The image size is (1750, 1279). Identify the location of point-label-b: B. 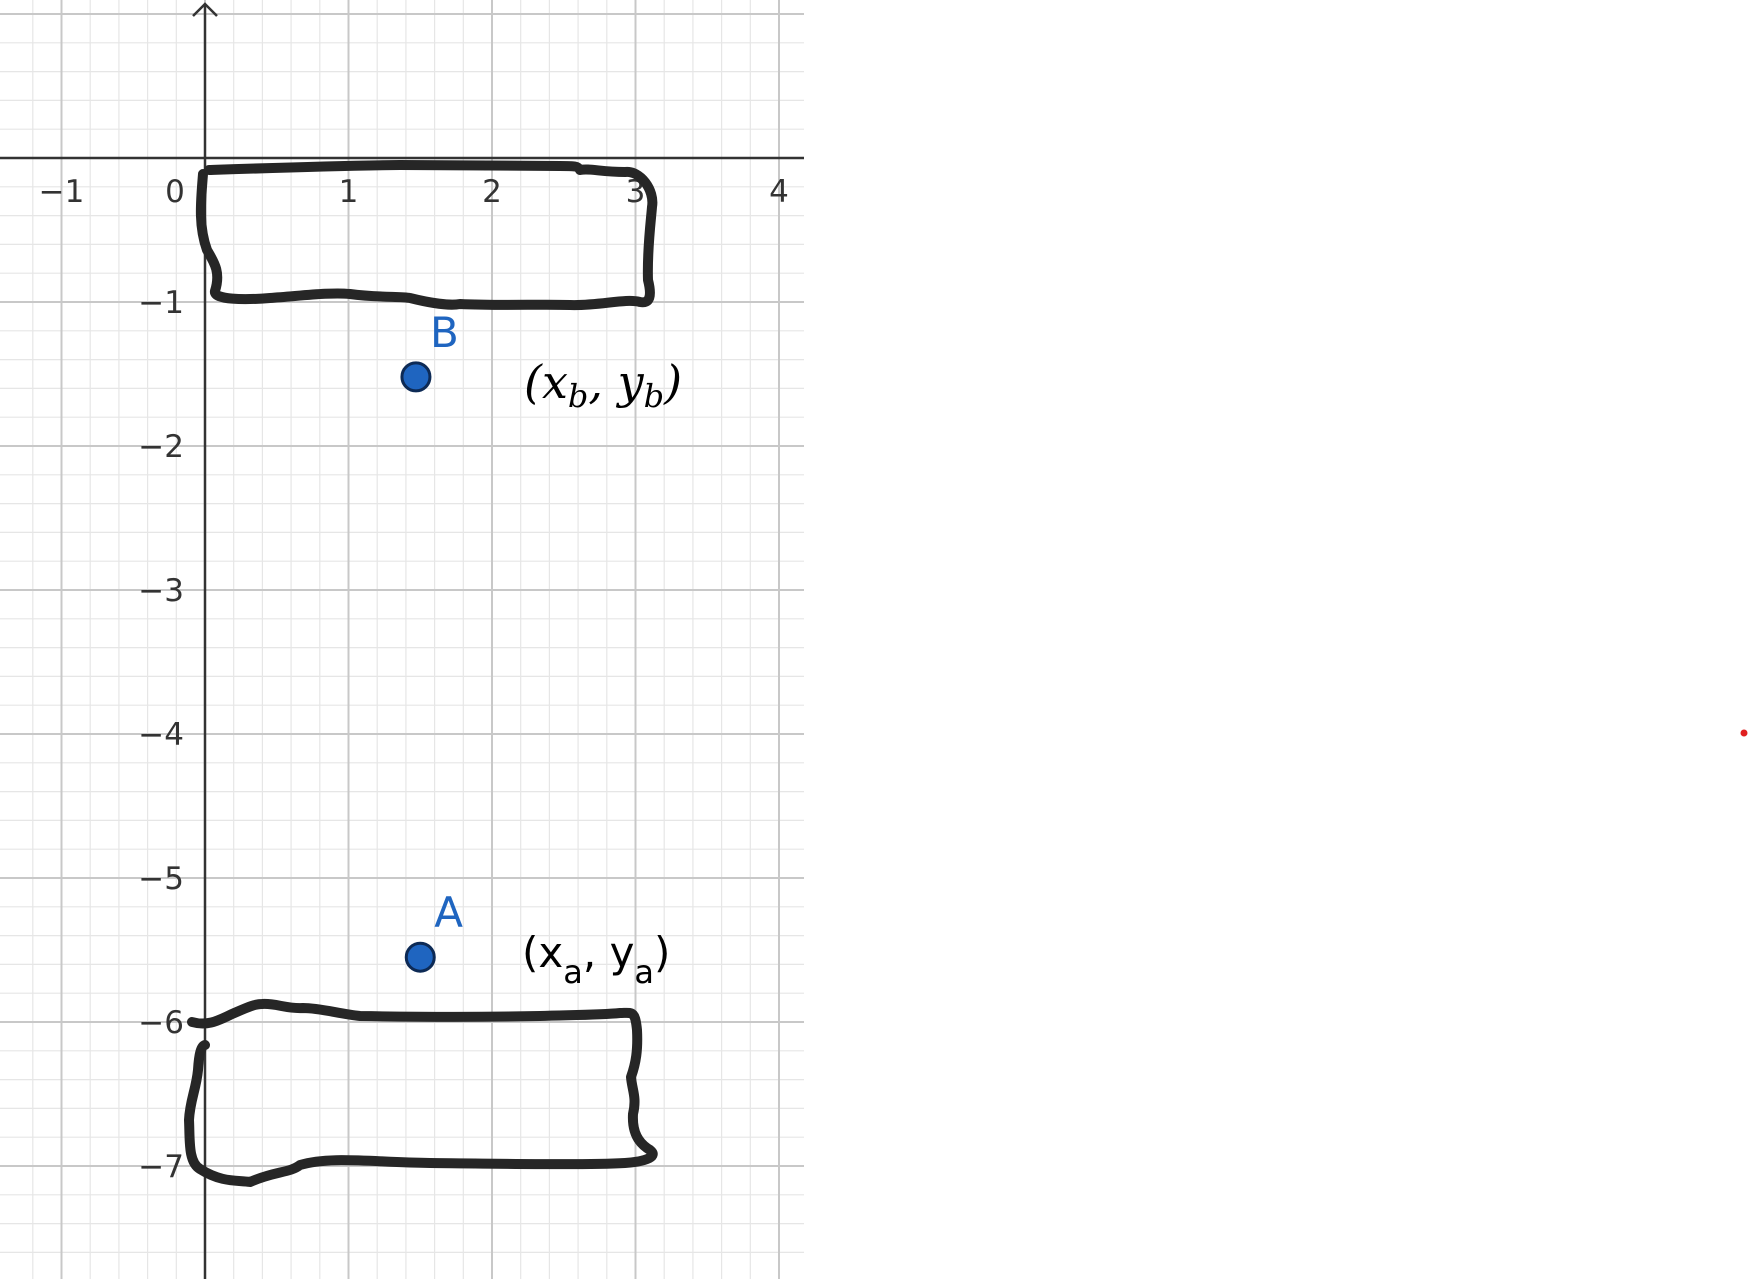
(444, 332).